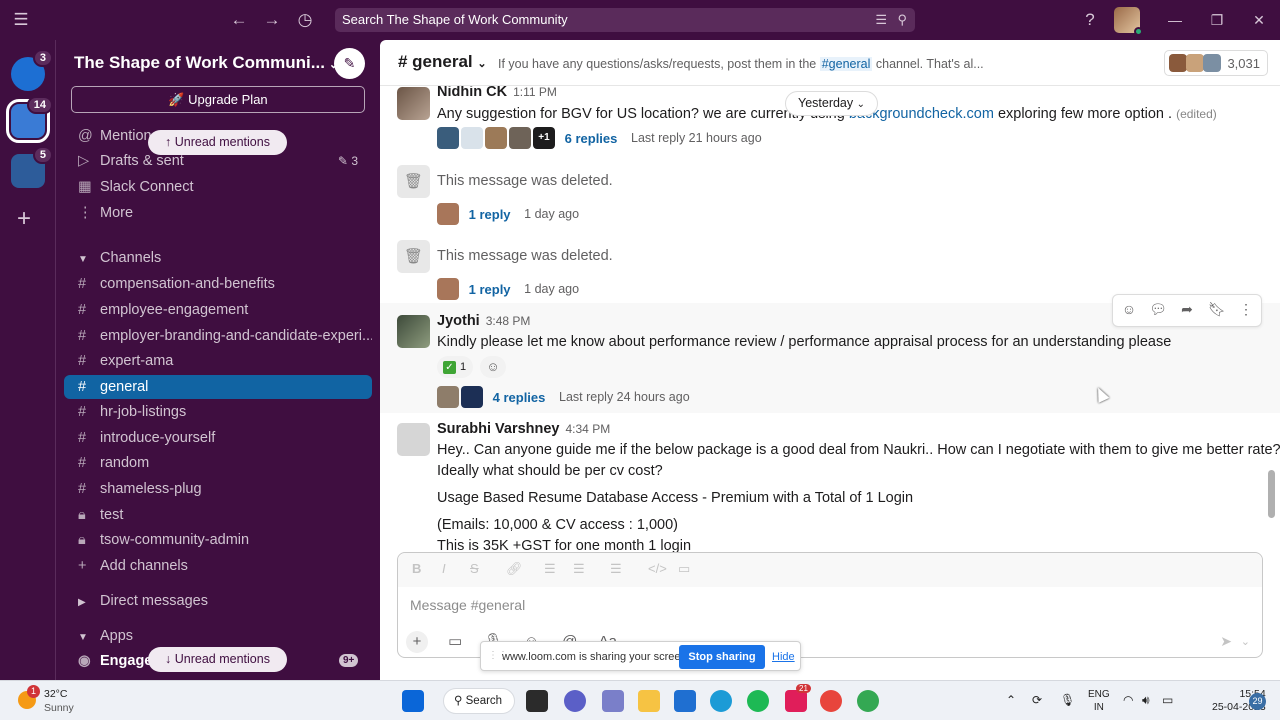 This screenshot has width=1280, height=720. I want to click on sidebar-item-channel: # hr-job-listings, so click(218, 412).